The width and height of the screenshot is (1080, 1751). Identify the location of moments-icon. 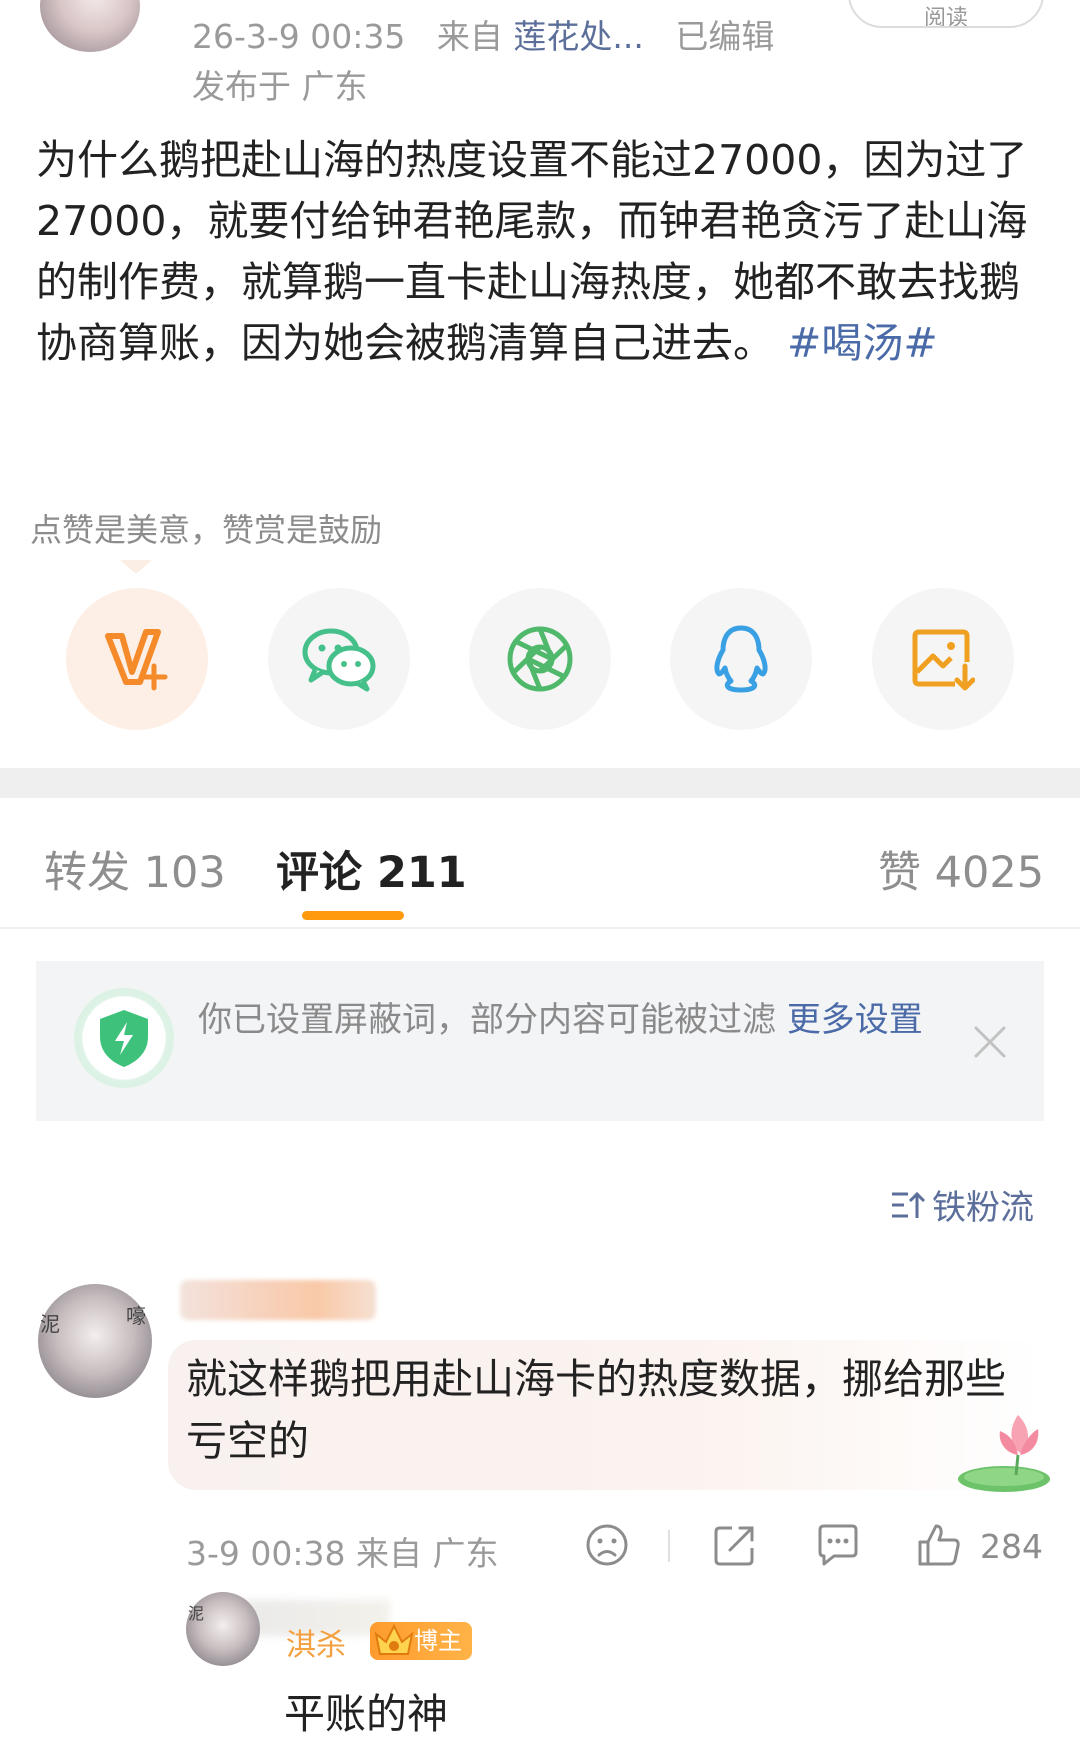
(540, 659).